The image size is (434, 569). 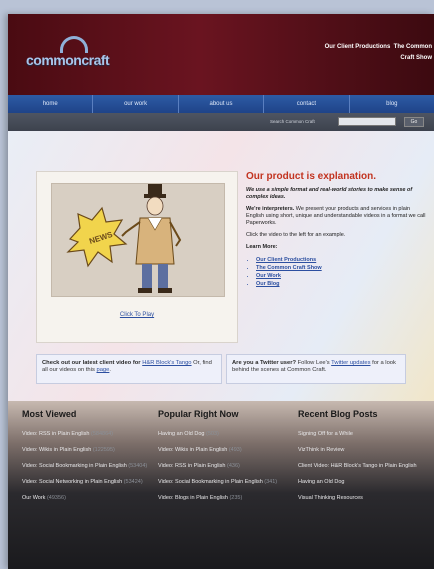 I want to click on view-count: (53404), so click(x=138, y=466).